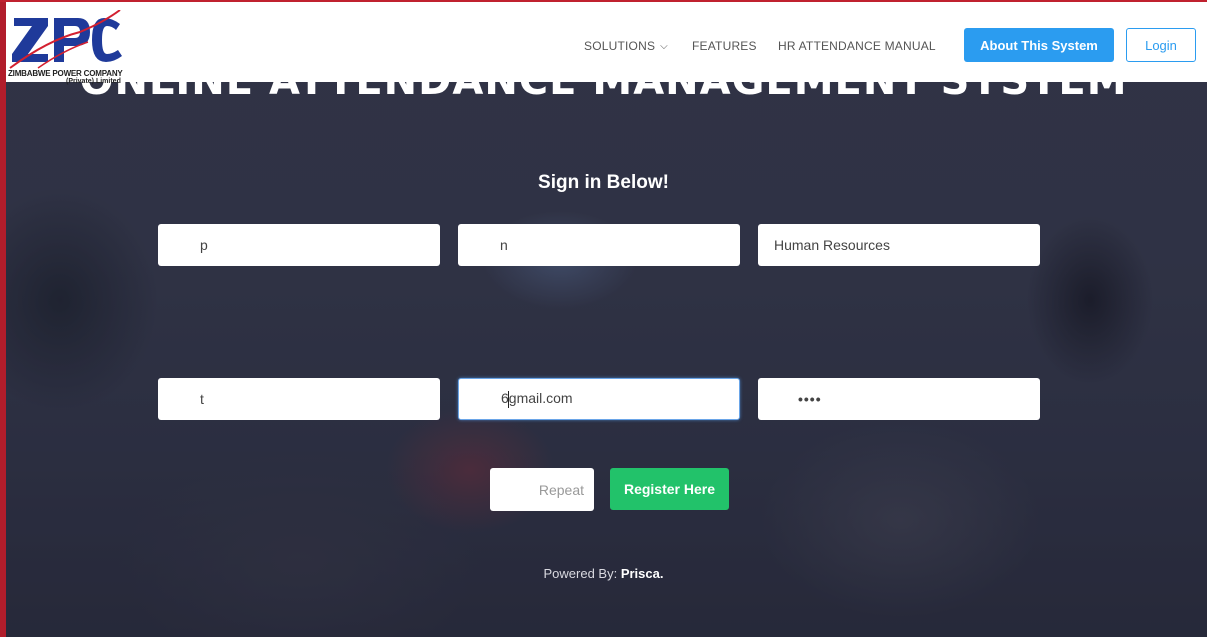 Image resolution: width=1207 pixels, height=637 pixels. Describe the element at coordinates (620, 46) in the screenshot. I see `nav-solutions-label: SOLUTIONS` at that location.